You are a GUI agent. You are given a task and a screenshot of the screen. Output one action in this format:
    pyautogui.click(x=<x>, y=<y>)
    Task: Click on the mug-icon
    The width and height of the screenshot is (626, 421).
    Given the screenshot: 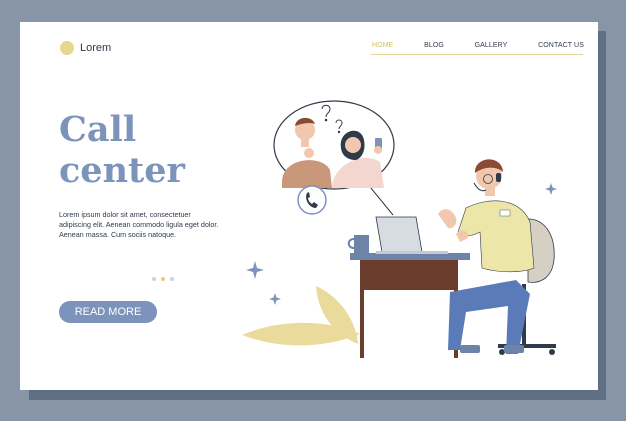 What is the action you would take?
    pyautogui.click(x=358, y=244)
    